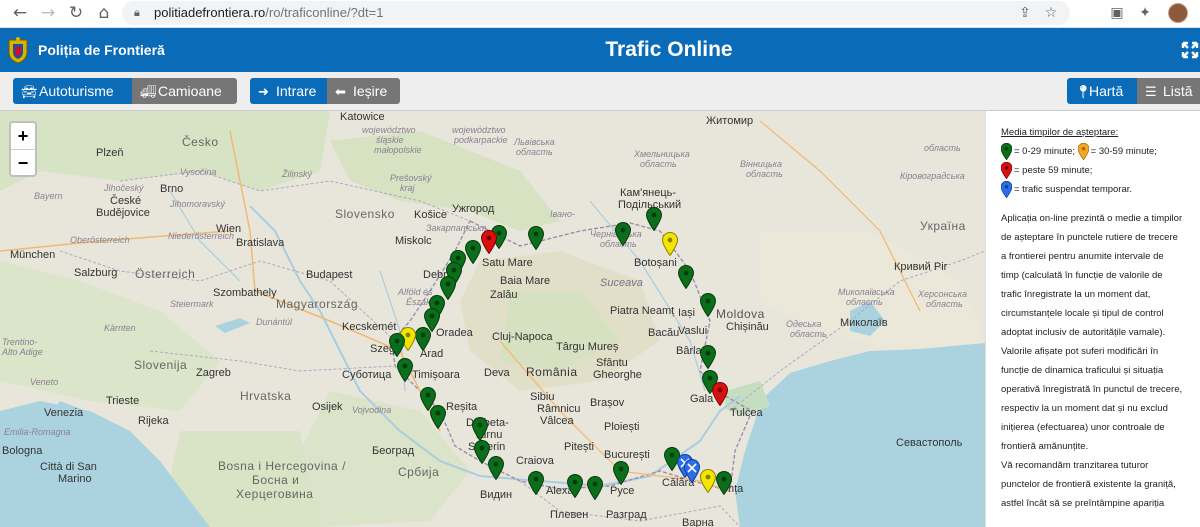 The width and height of the screenshot is (1200, 527). Describe the element at coordinates (1190, 50) in the screenshot. I see `fullscreen-icon` at that location.